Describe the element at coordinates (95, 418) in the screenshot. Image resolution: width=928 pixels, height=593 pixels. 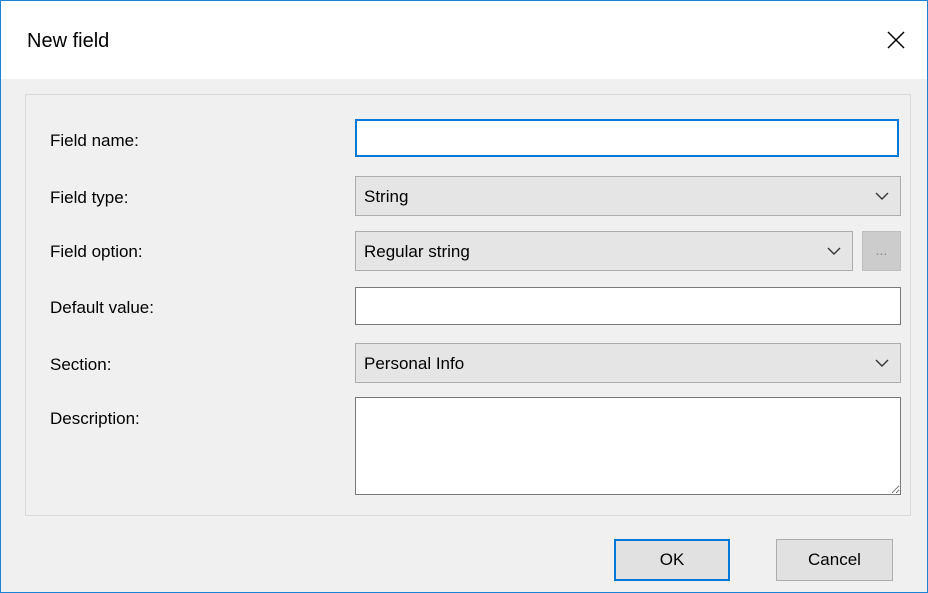
I see `description-label: Description:` at that location.